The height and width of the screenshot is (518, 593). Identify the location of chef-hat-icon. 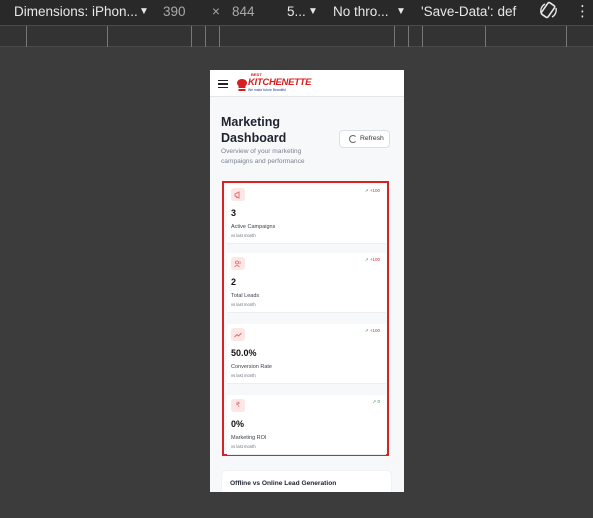
(242, 85).